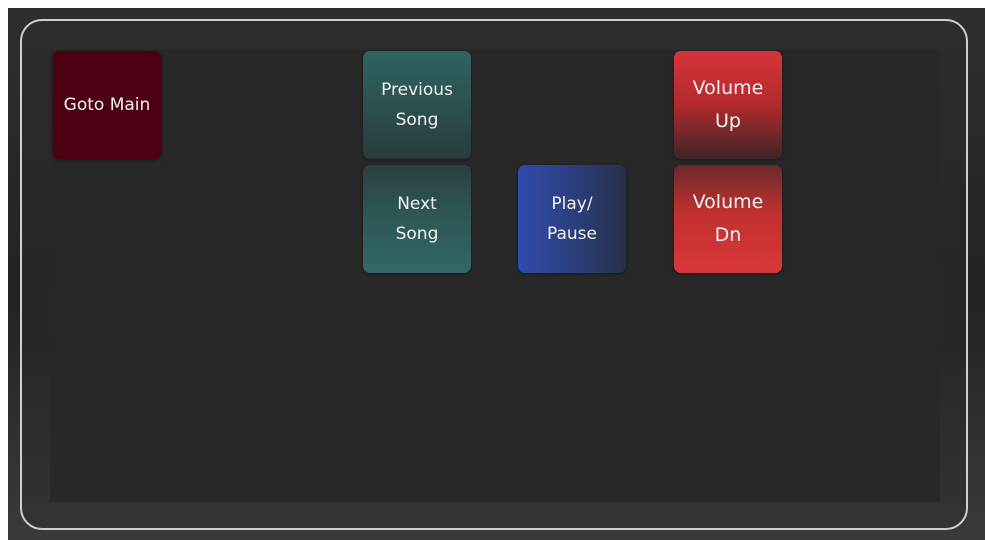  I want to click on next-song-label: Next Song, so click(417, 219).